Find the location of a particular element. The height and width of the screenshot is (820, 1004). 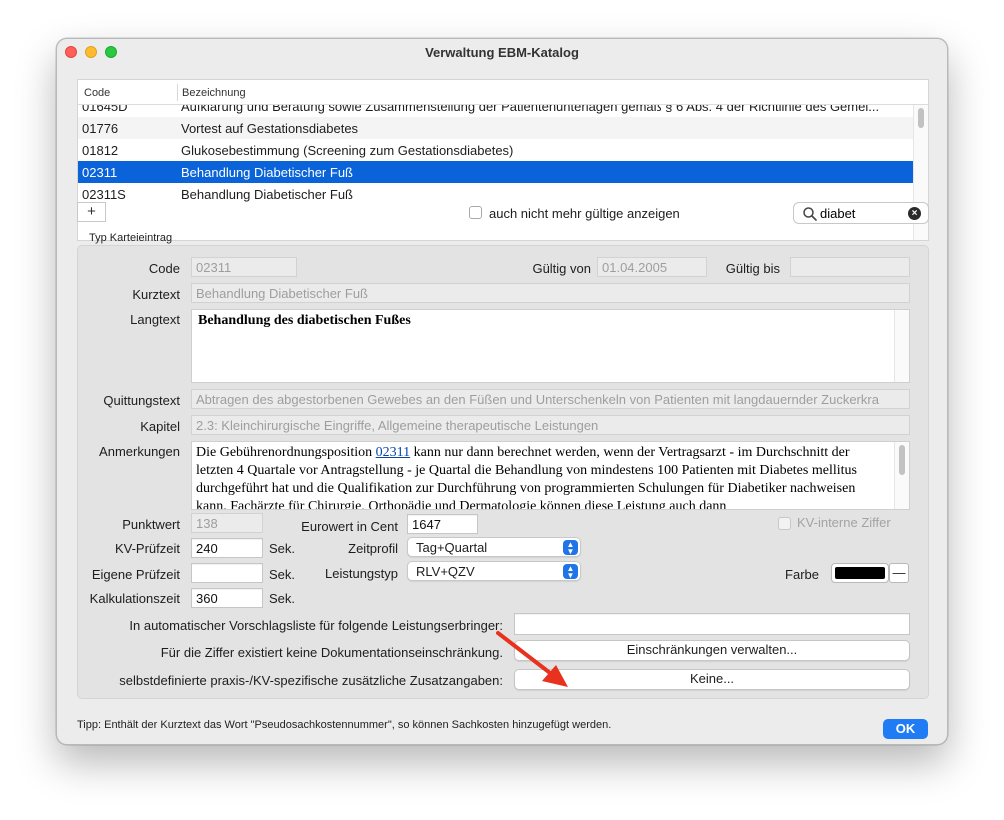

punktwert-label: Punktwert is located at coordinates (151, 524).